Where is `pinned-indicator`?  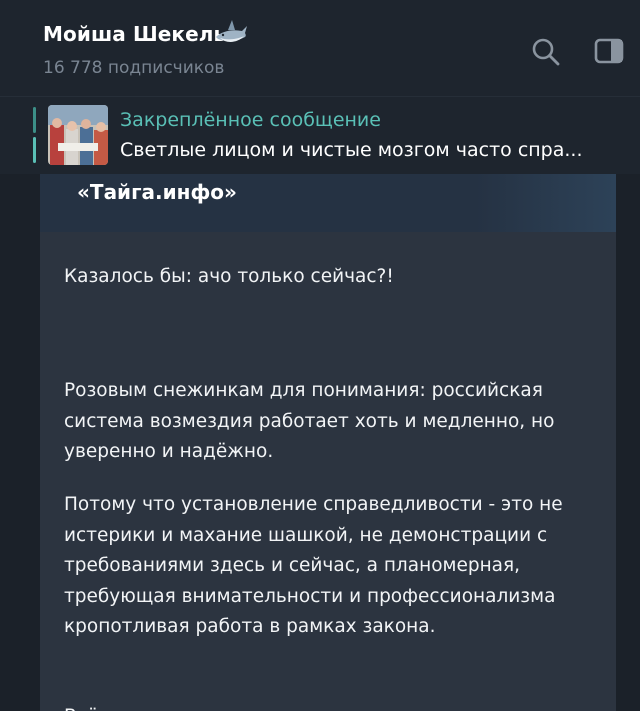
pinned-indicator is located at coordinates (34, 120).